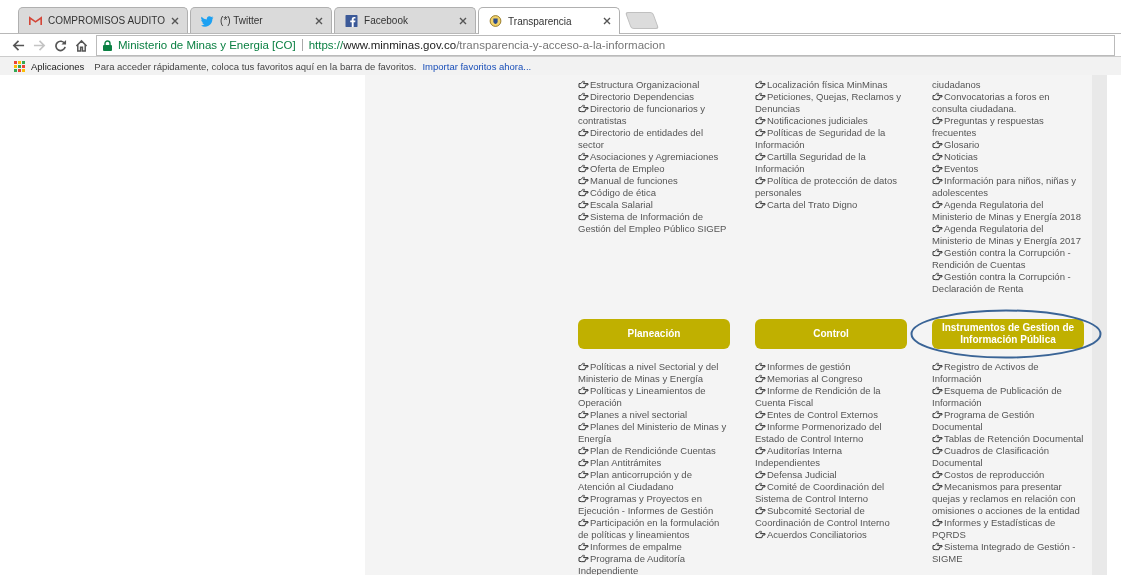 The width and height of the screenshot is (1121, 575). Describe the element at coordinates (1008, 145) in the screenshot. I see `link: Glosario` at that location.